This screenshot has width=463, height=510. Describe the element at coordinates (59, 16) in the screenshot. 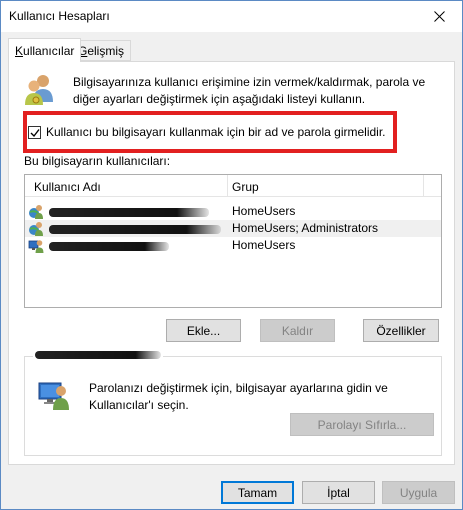

I see `window-title: Kullanıcı Hesapları` at that location.